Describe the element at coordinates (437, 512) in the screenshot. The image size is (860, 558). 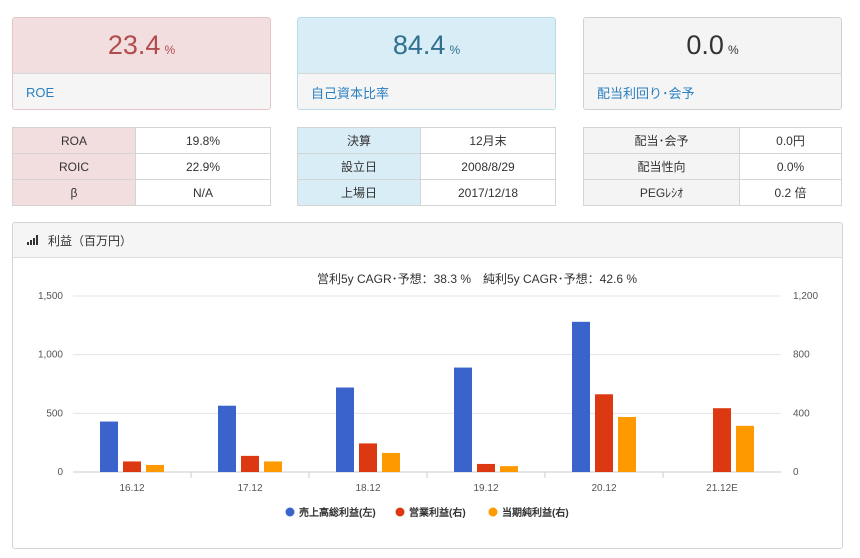
I see `legend-label: 営業利益(右)` at that location.